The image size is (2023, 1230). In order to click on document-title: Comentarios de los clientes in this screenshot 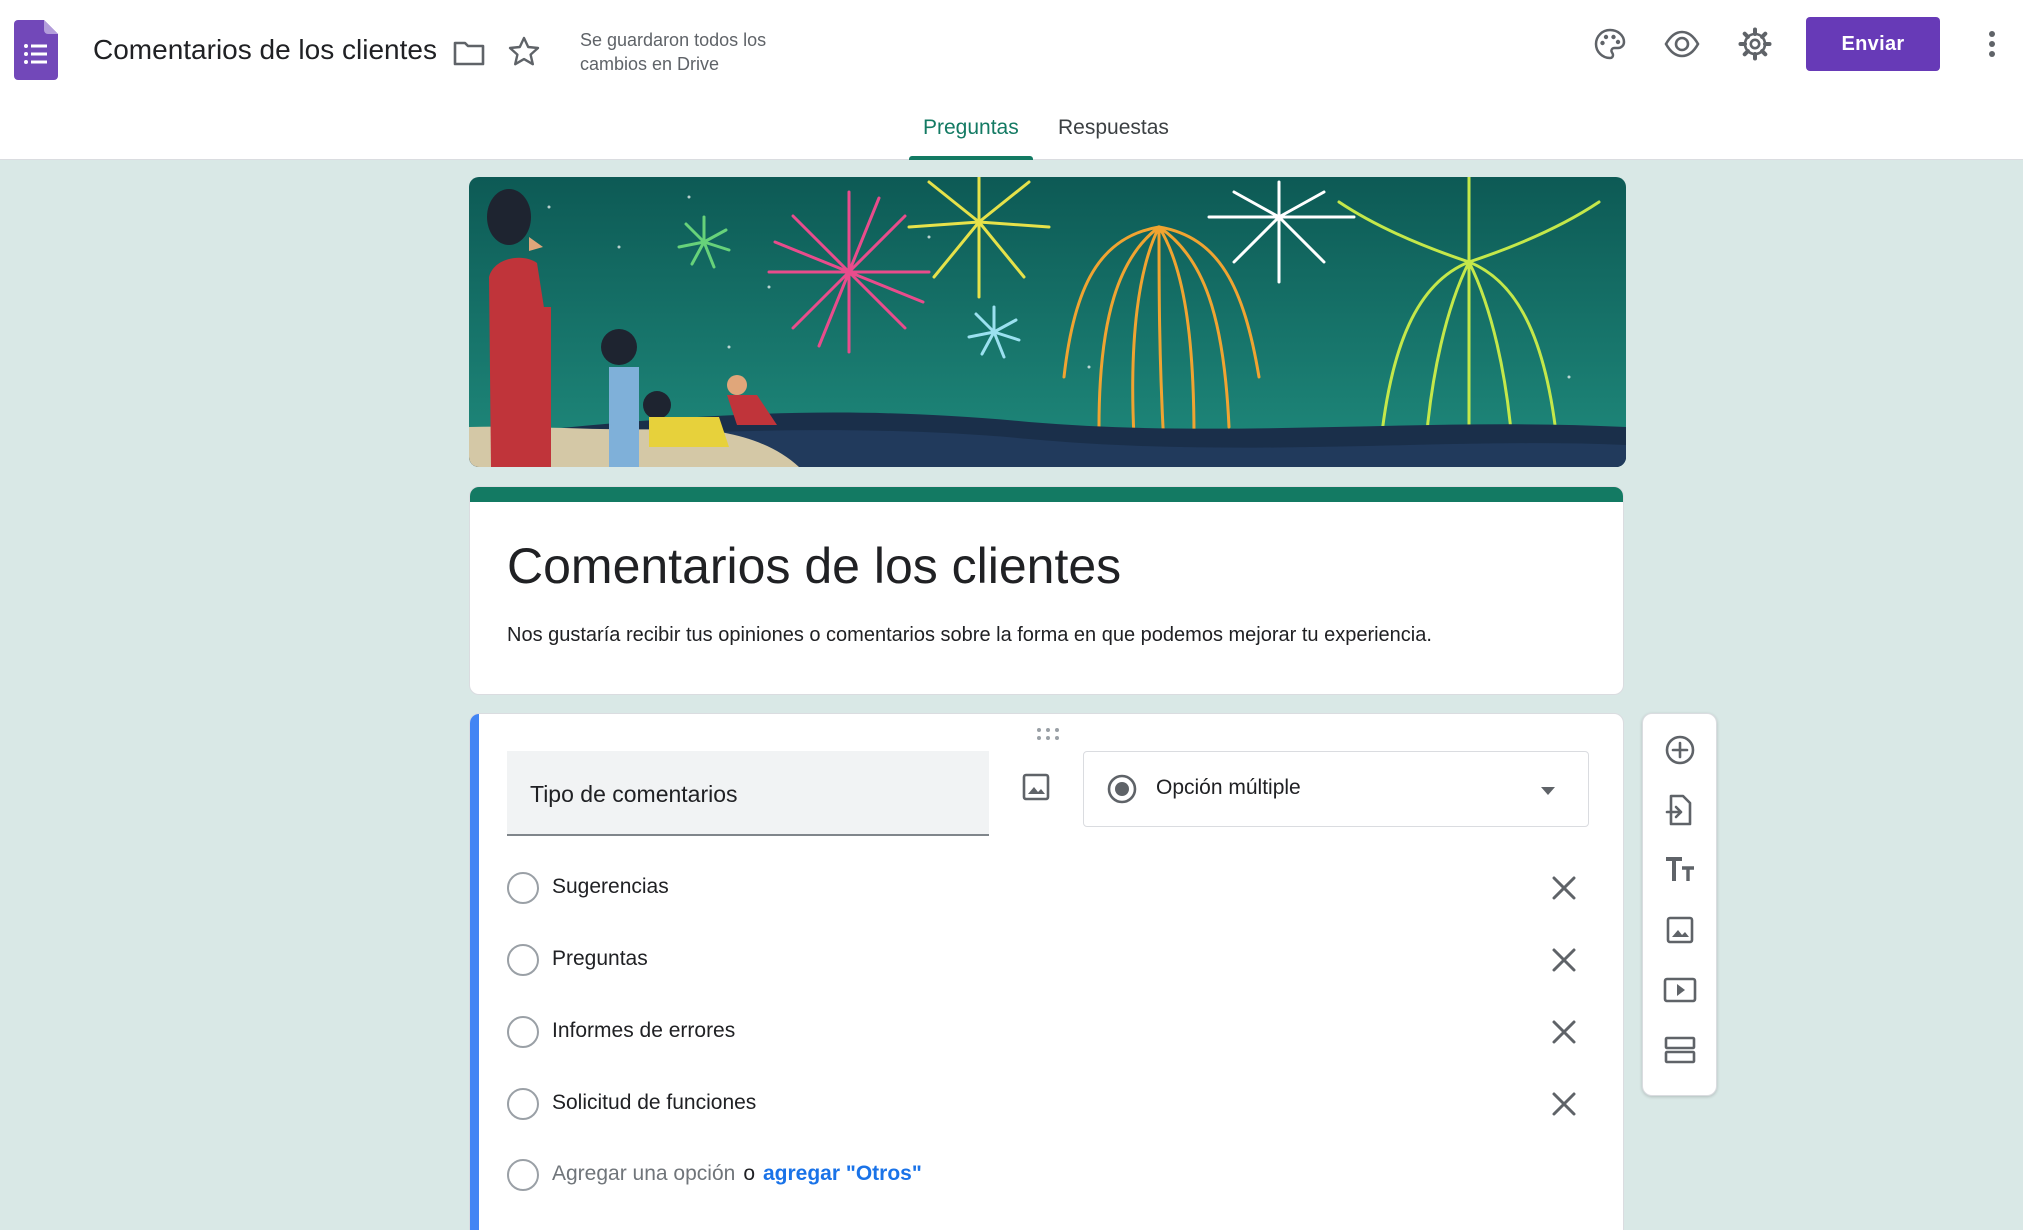, I will do `click(265, 50)`.